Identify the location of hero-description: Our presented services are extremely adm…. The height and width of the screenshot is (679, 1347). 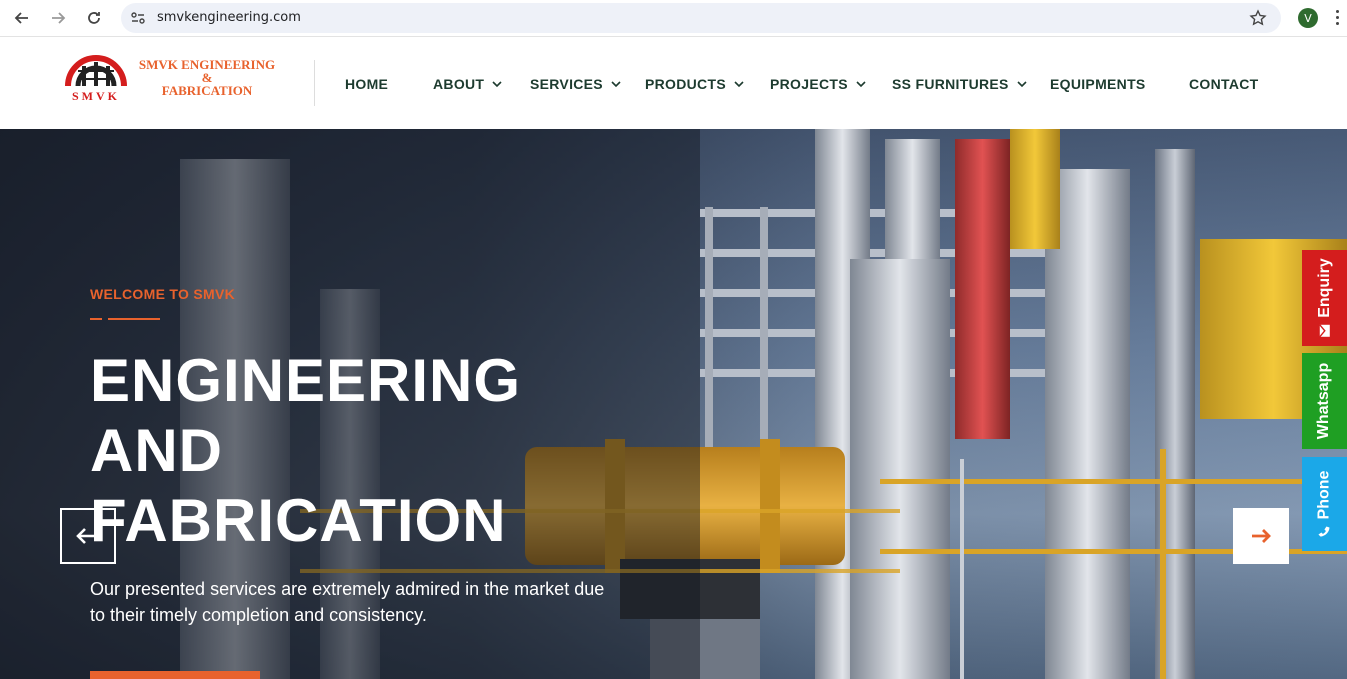
(347, 602).